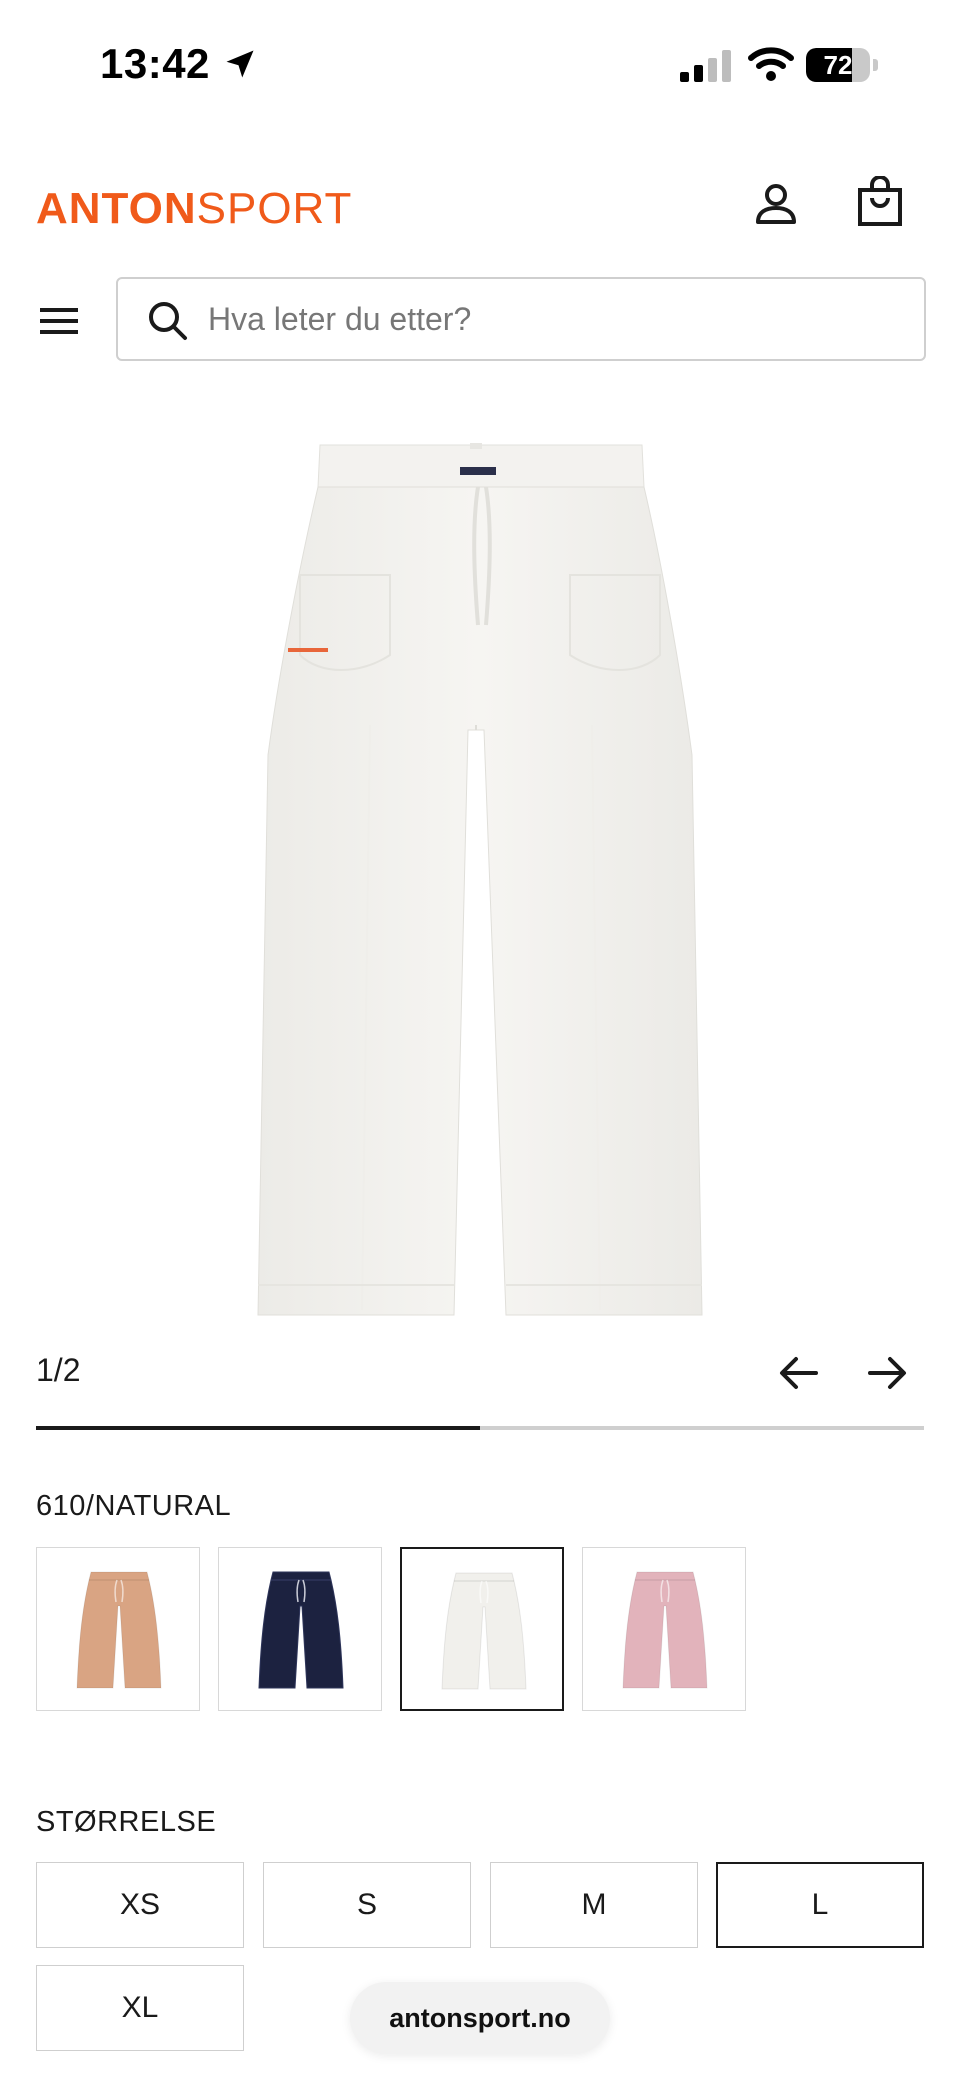 The height and width of the screenshot is (2081, 960). I want to click on search-box, so click(521, 319).